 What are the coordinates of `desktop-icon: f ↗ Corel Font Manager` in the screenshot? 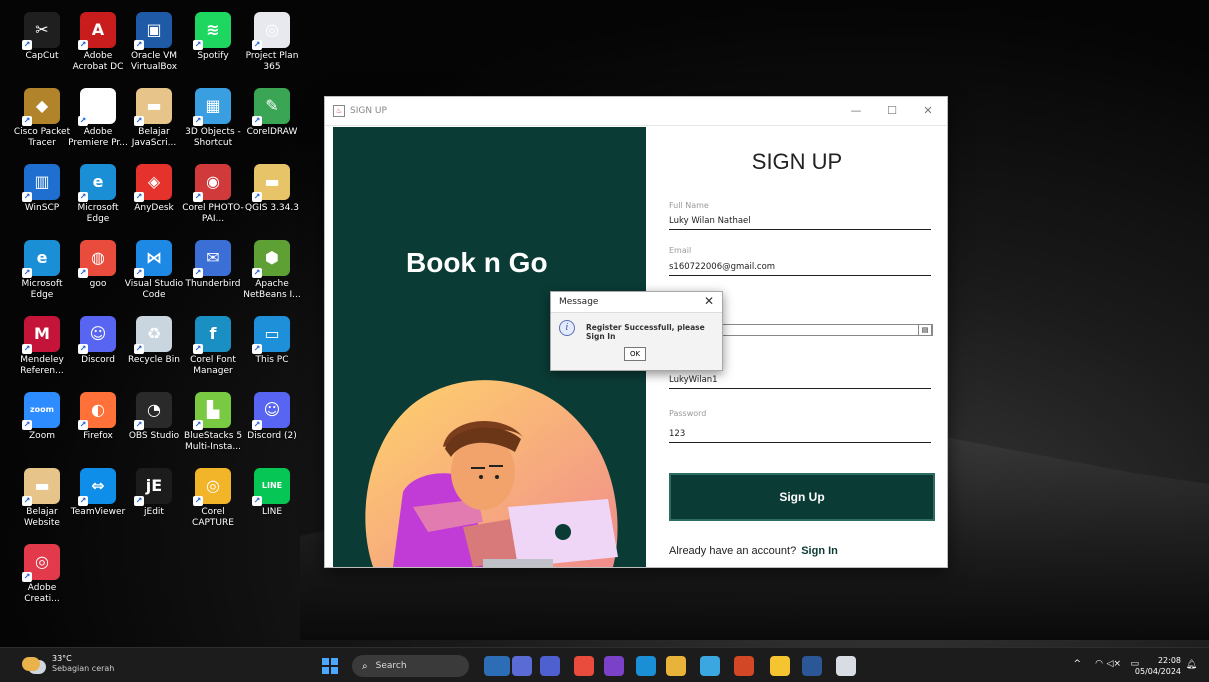 It's located at (213, 346).